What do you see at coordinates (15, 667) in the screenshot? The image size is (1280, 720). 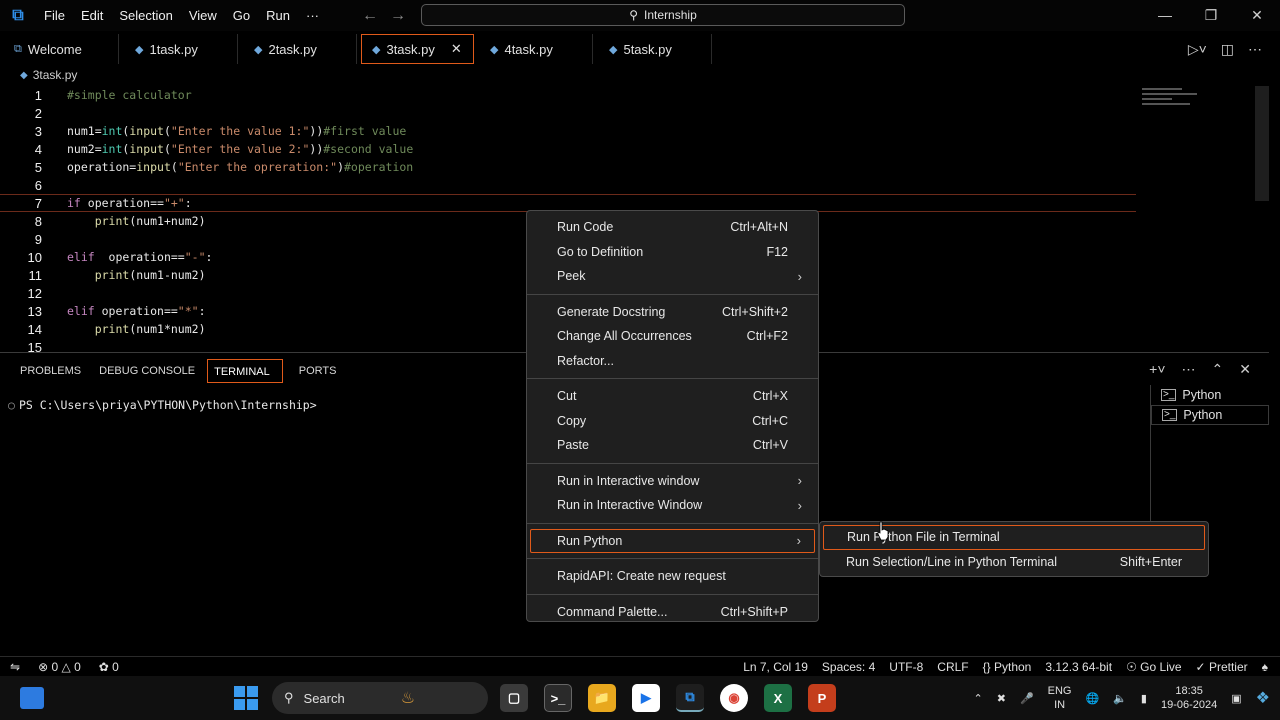 I see `remote-icon: ⇋` at bounding box center [15, 667].